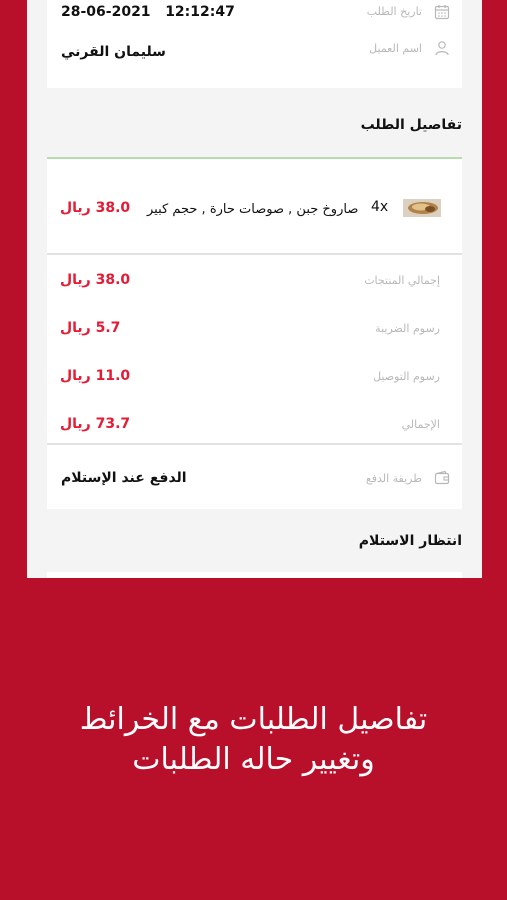 The image size is (507, 900). I want to click on total-label: الإجمالي, so click(420, 424).